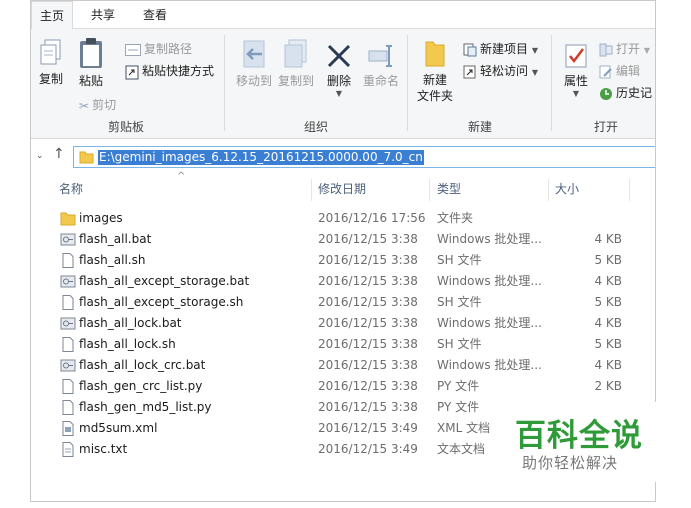 The height and width of the screenshot is (508, 691). What do you see at coordinates (504, 49) in the screenshot?
I see `new-item-label: 新建项目` at bounding box center [504, 49].